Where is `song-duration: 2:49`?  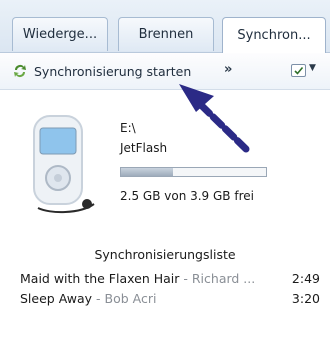 song-duration: 2:49 is located at coordinates (305, 278).